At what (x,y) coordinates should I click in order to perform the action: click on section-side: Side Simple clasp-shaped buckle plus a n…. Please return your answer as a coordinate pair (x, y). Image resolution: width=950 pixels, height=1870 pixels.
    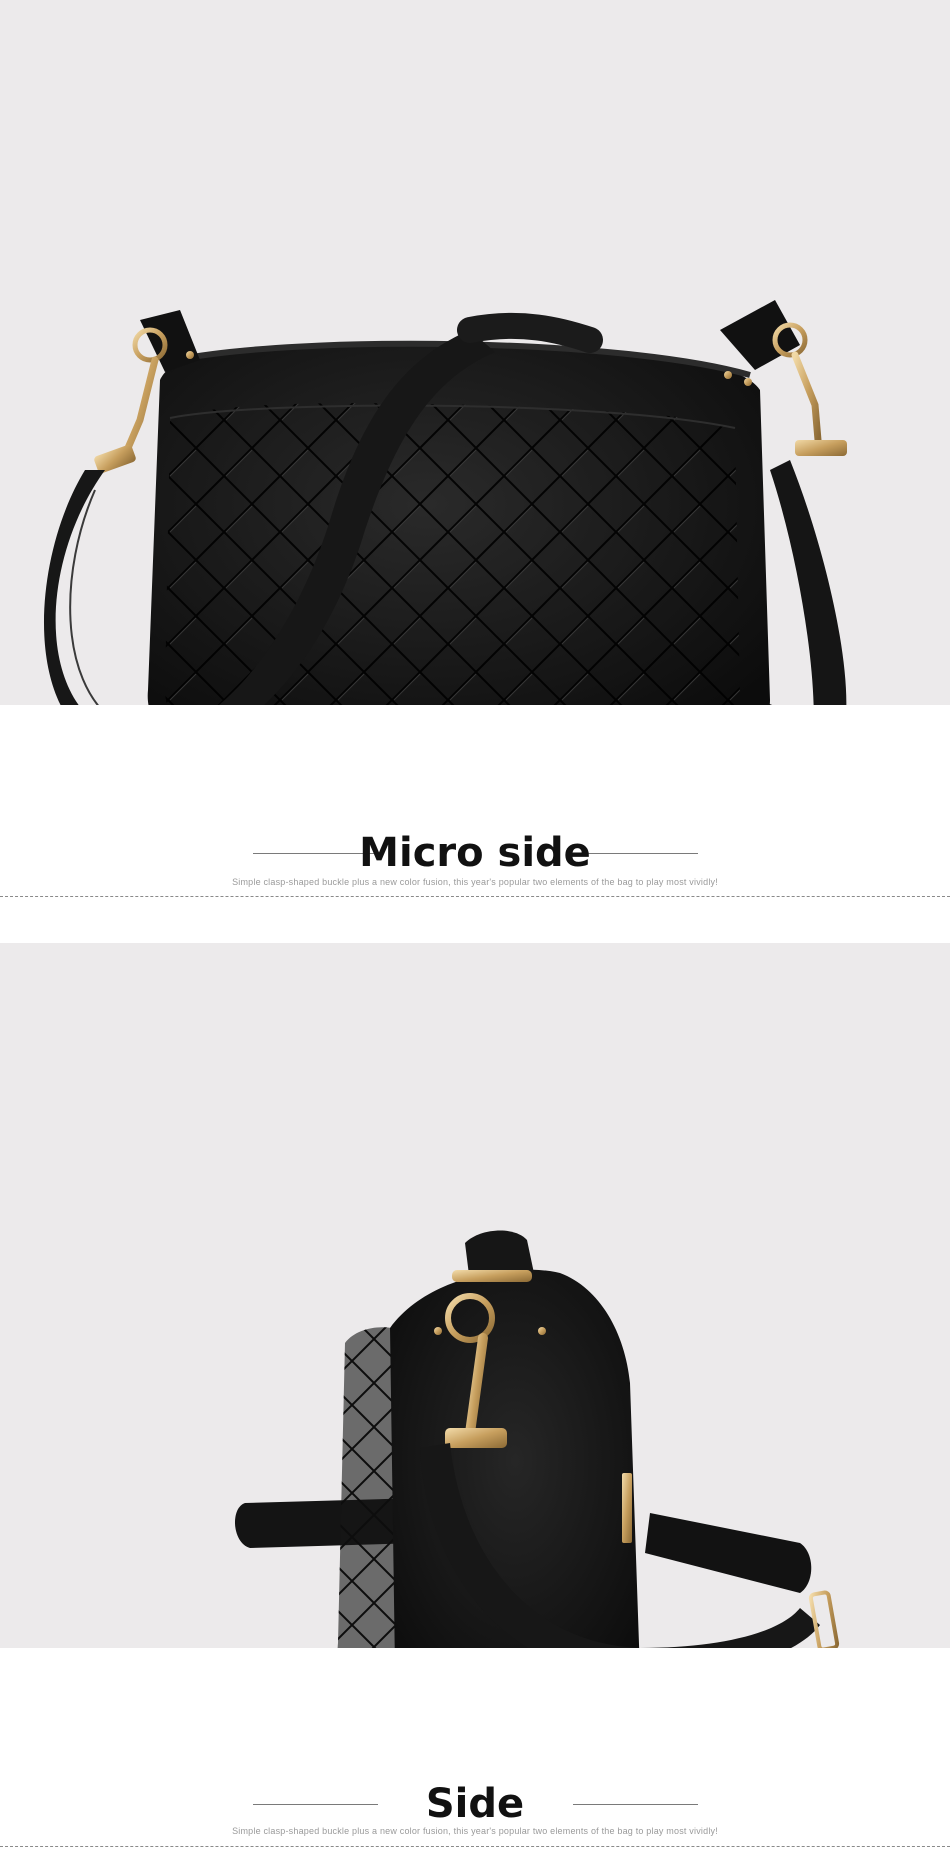
    Looking at the image, I should click on (475, 1759).